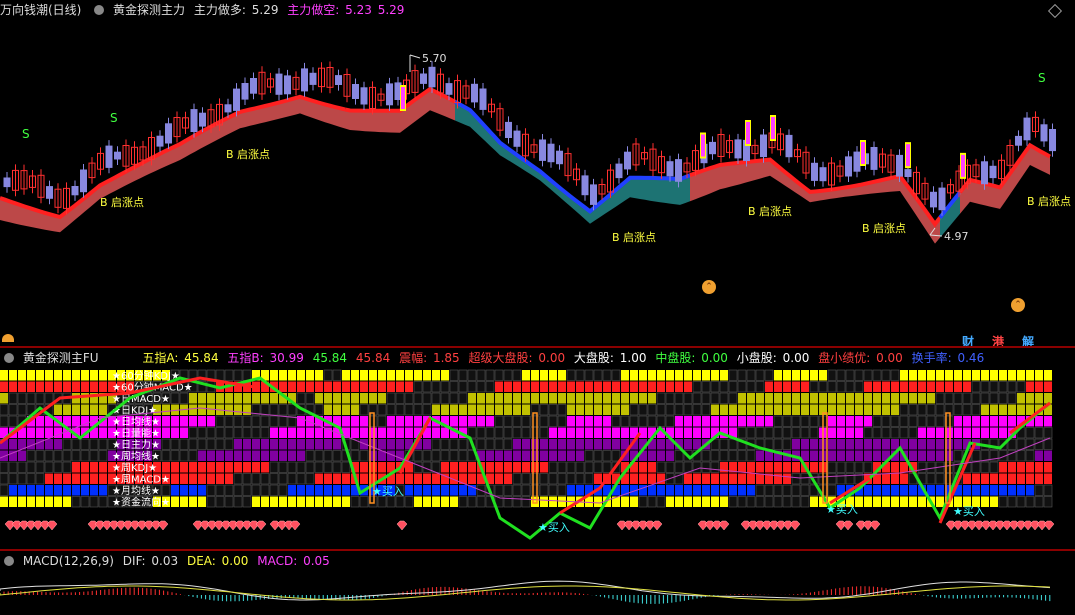 The image size is (1075, 615). I want to click on row-label: ★日MACD★, so click(141, 399).